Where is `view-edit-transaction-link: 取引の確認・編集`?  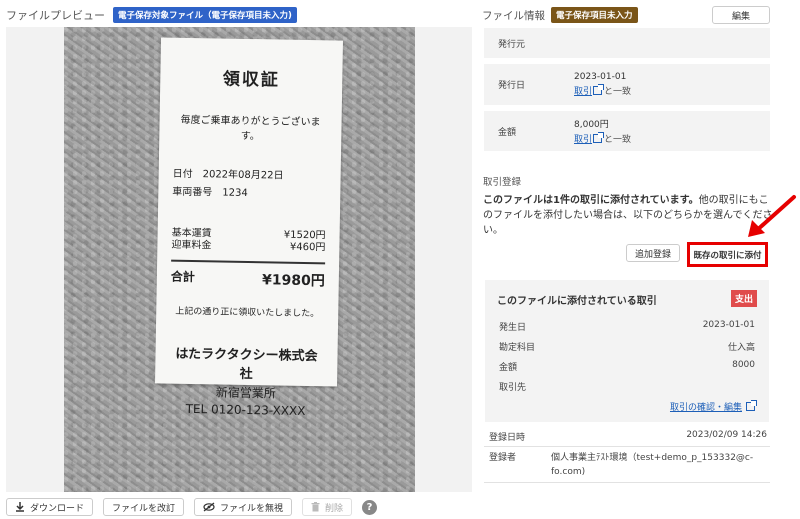
view-edit-transaction-link: 取引の確認・編集 is located at coordinates (713, 406).